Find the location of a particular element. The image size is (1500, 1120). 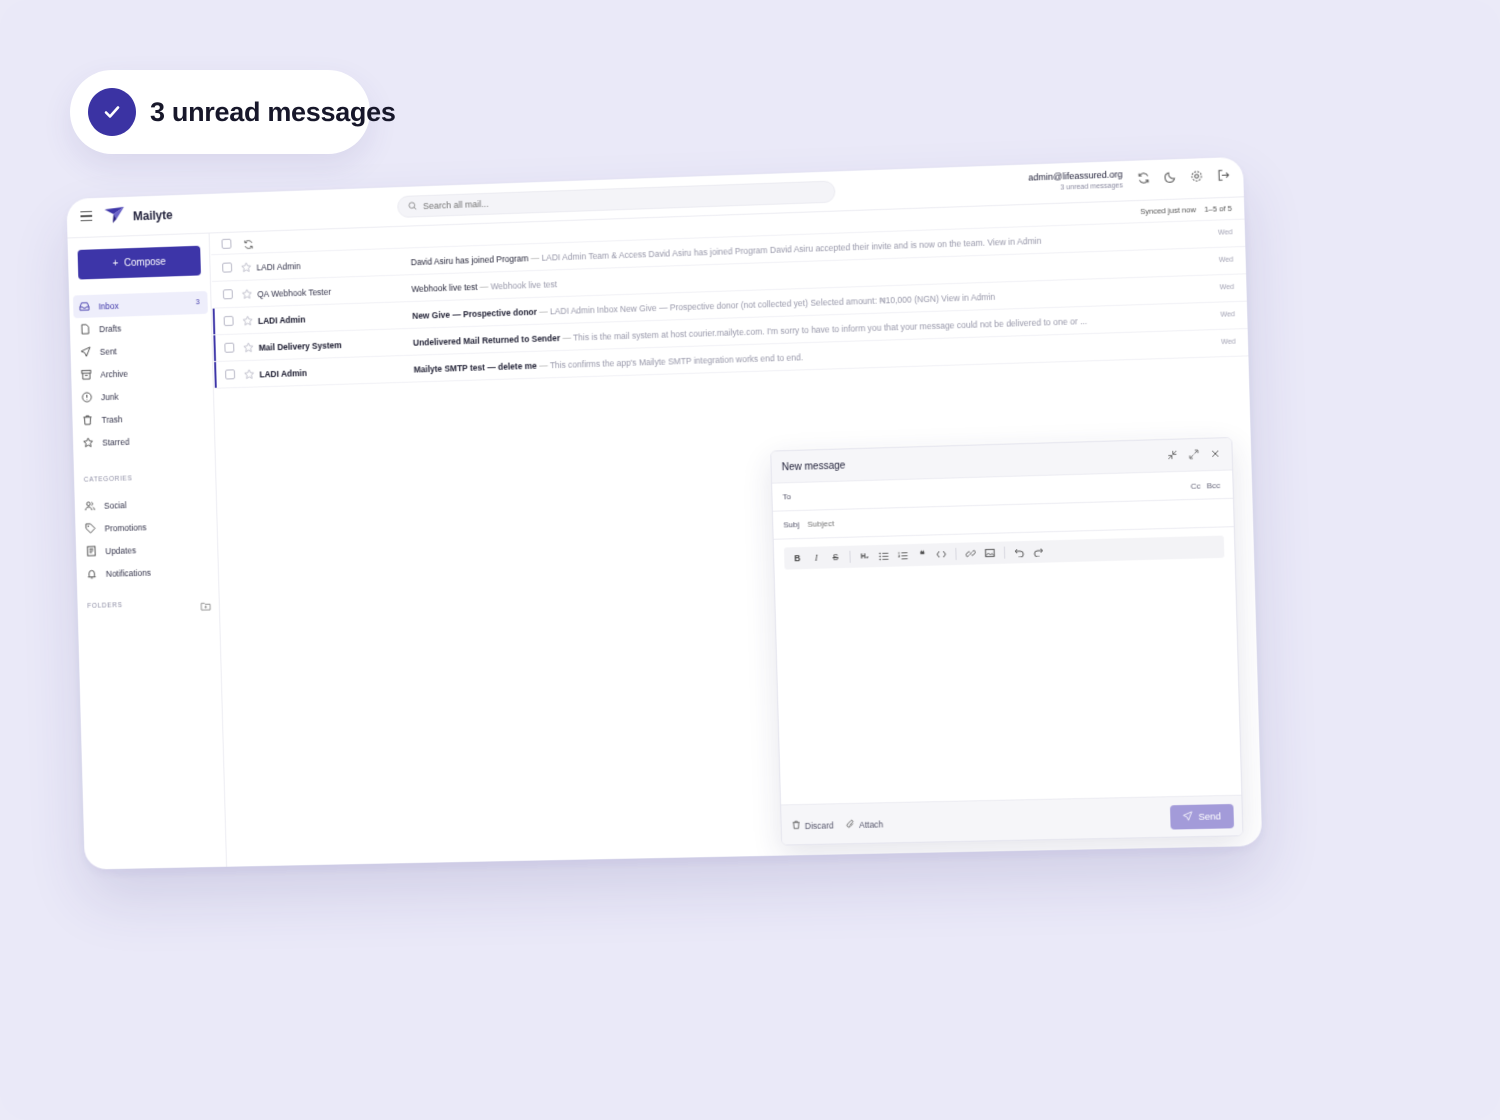

logo-icon is located at coordinates (115, 215).